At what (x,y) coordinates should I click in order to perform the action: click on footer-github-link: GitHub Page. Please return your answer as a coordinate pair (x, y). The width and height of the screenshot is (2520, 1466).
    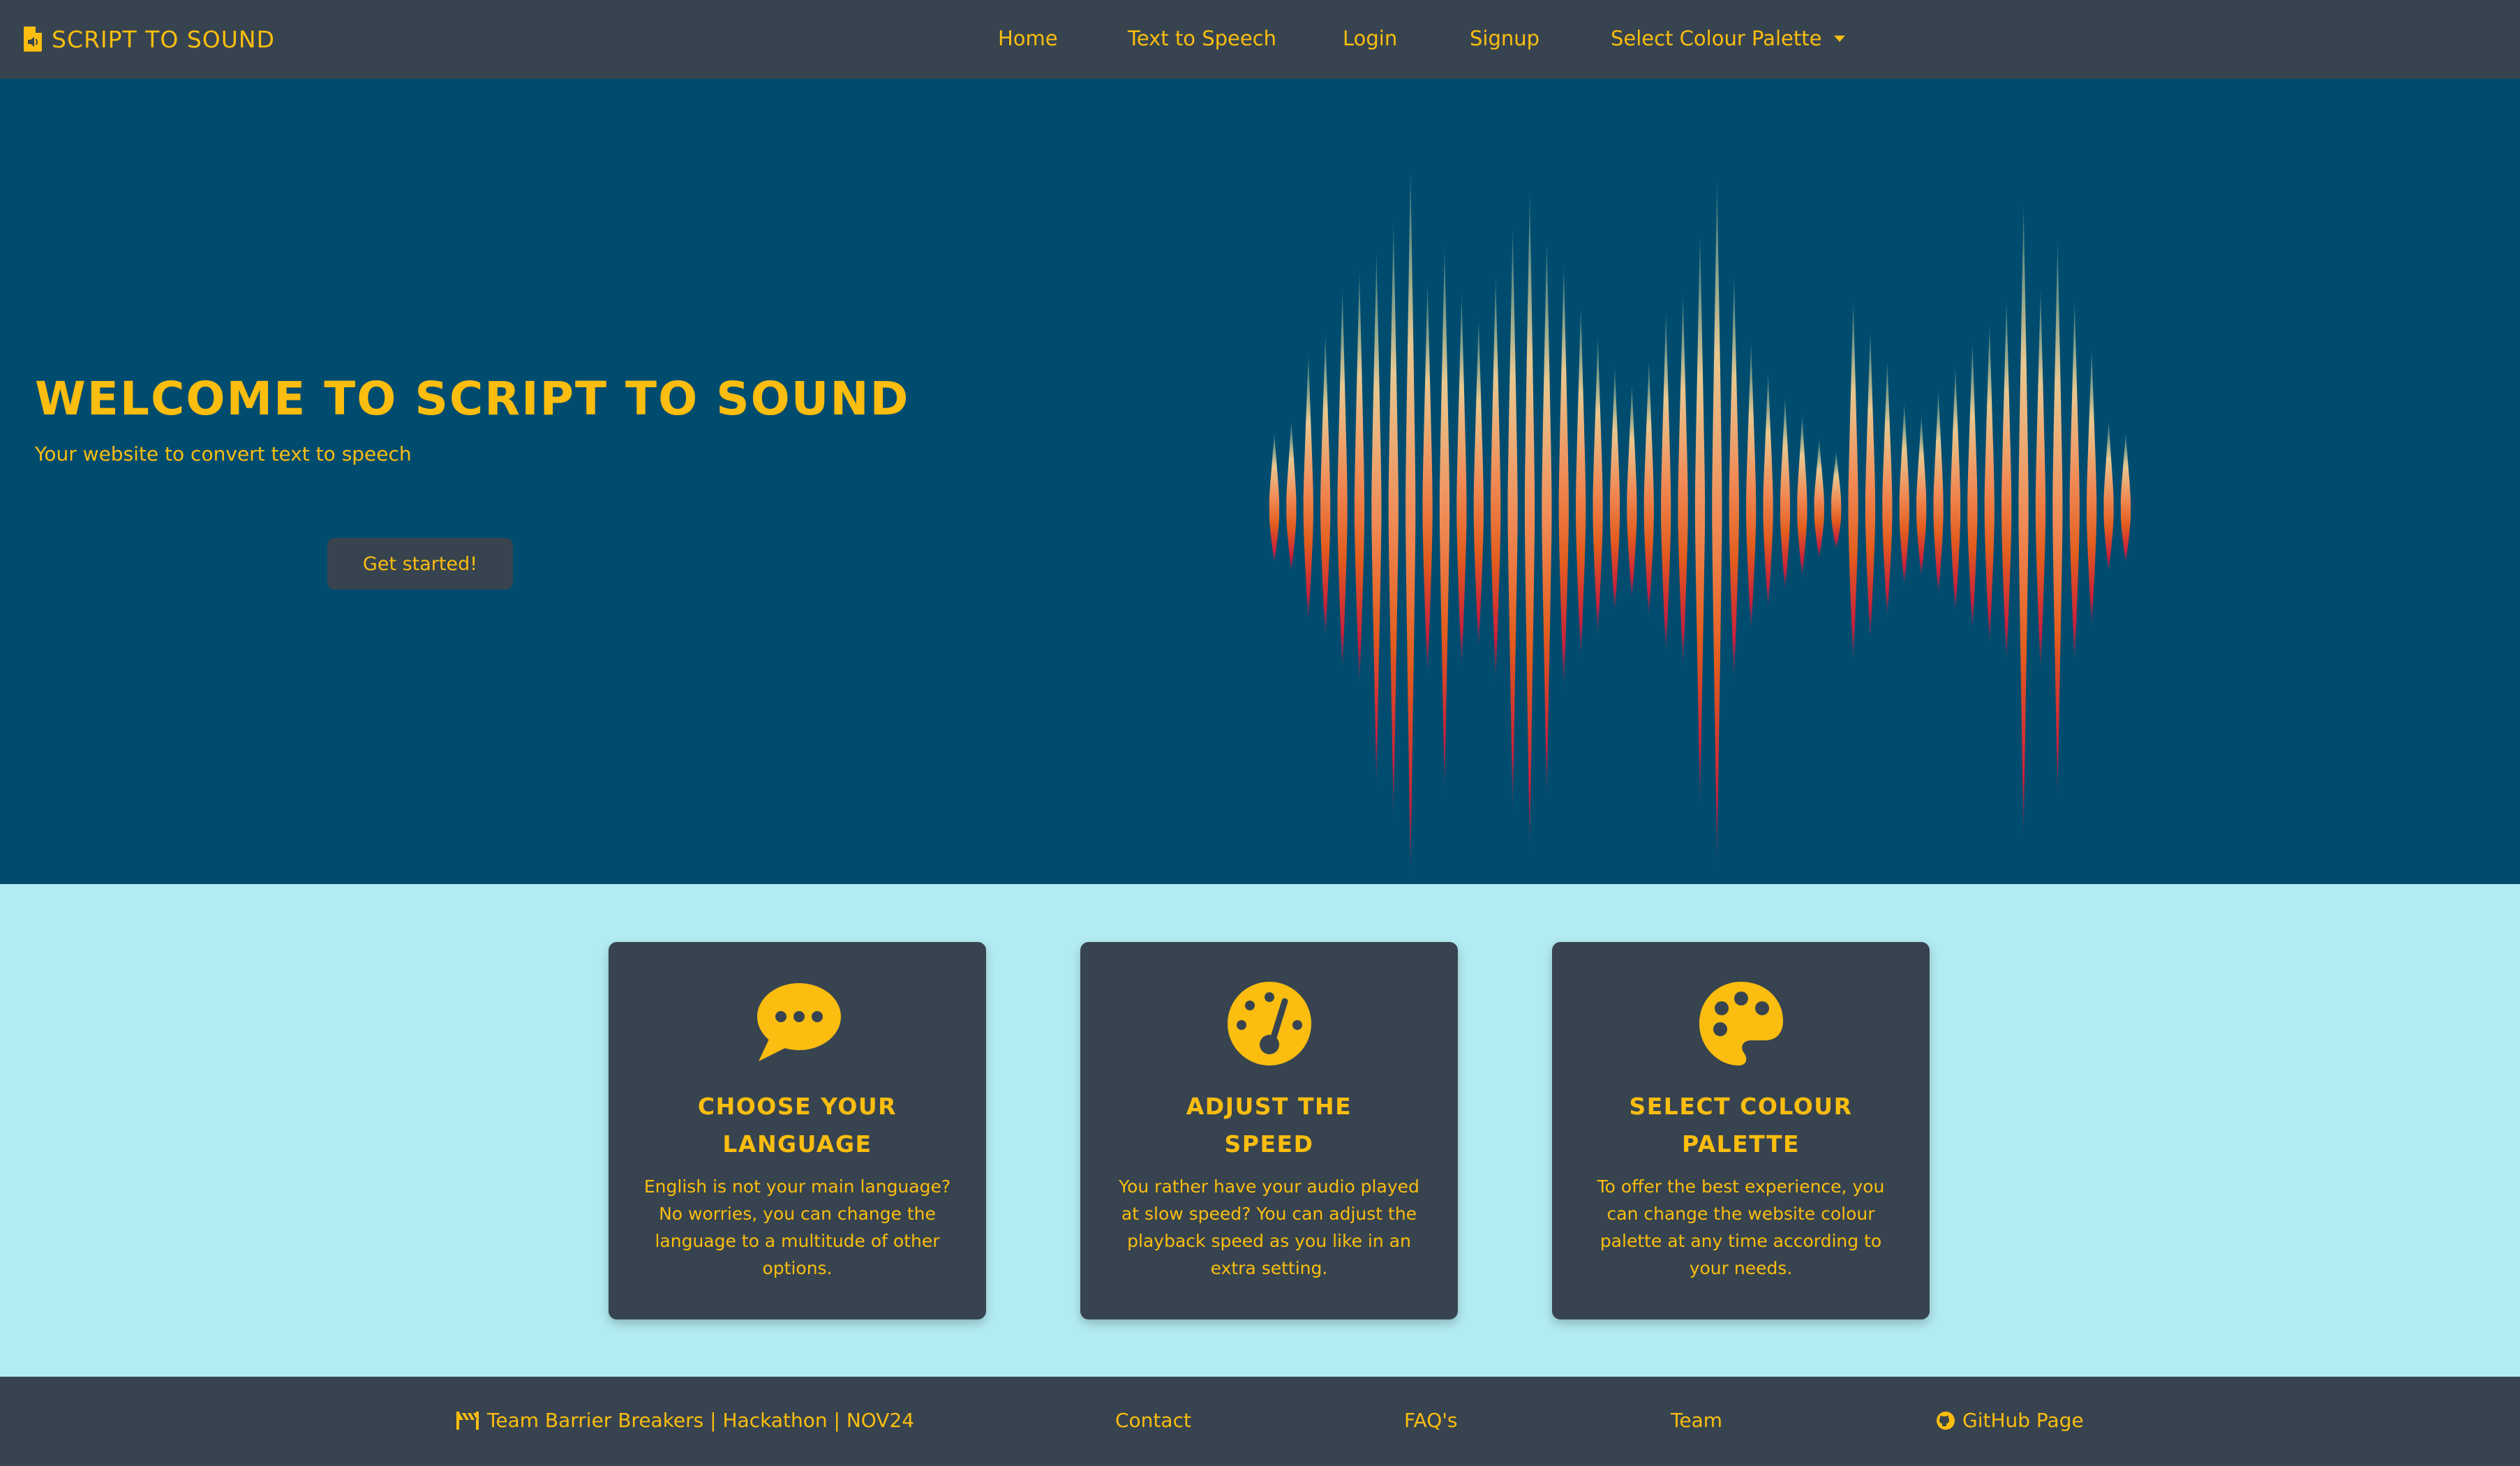
    Looking at the image, I should click on (2010, 1420).